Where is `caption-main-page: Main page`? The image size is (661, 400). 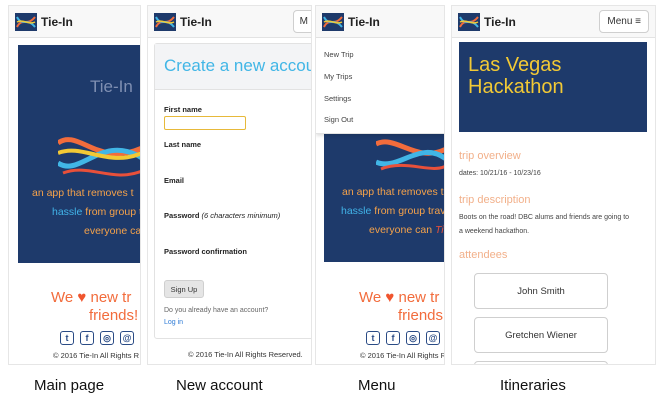 caption-main-page: Main page is located at coordinates (69, 385).